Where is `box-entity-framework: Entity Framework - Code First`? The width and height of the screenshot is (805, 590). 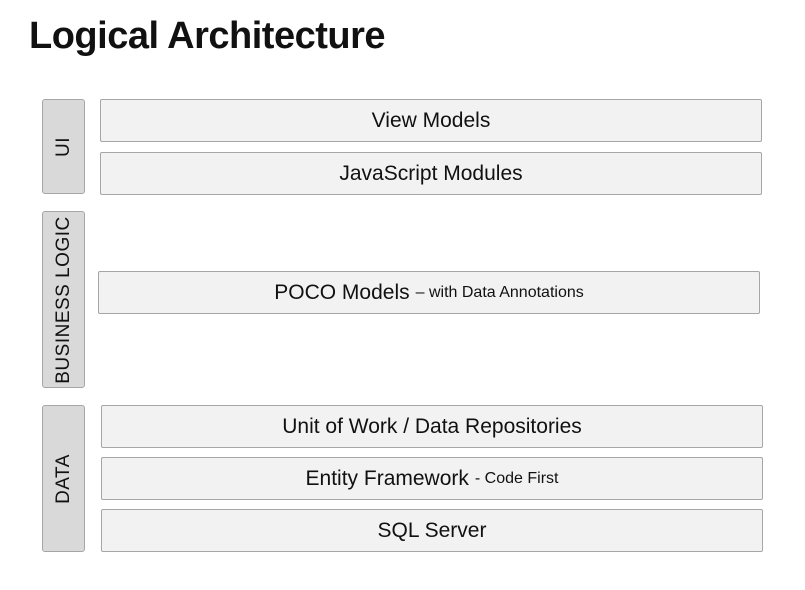 box-entity-framework: Entity Framework - Code First is located at coordinates (432, 478).